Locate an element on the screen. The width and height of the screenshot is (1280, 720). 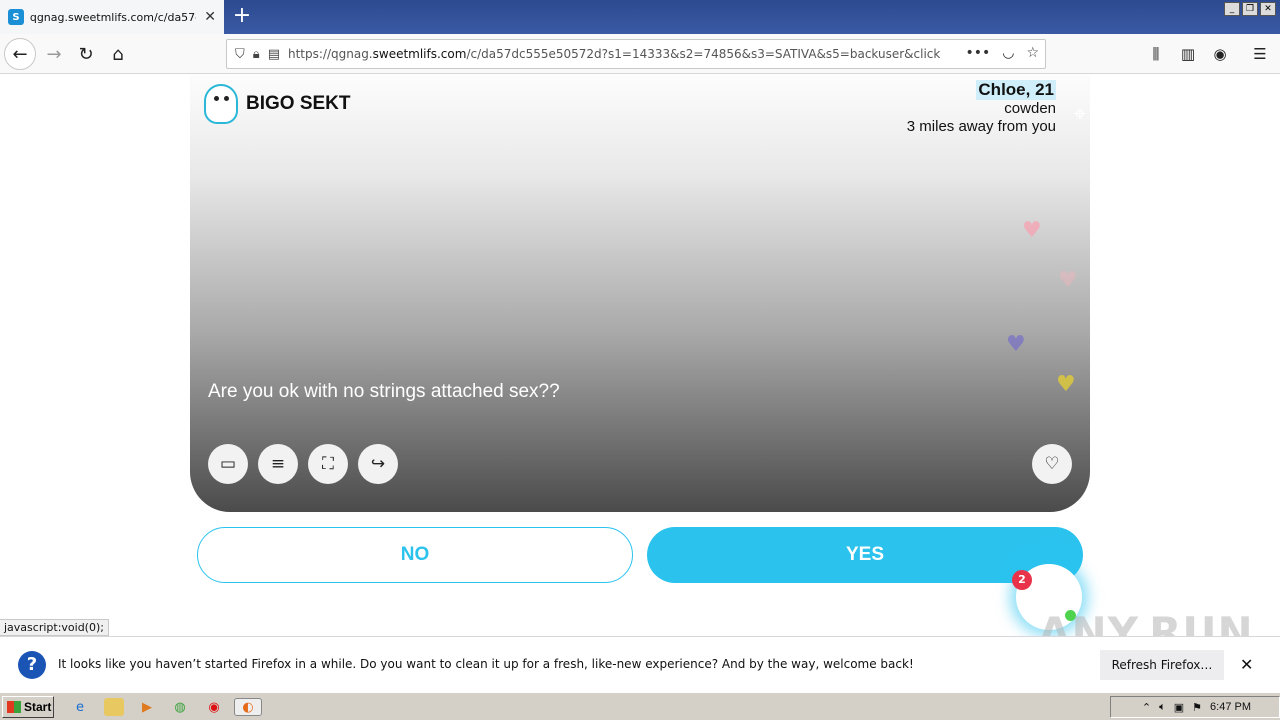
close-window-button: ✕ is located at coordinates (1268, 9).